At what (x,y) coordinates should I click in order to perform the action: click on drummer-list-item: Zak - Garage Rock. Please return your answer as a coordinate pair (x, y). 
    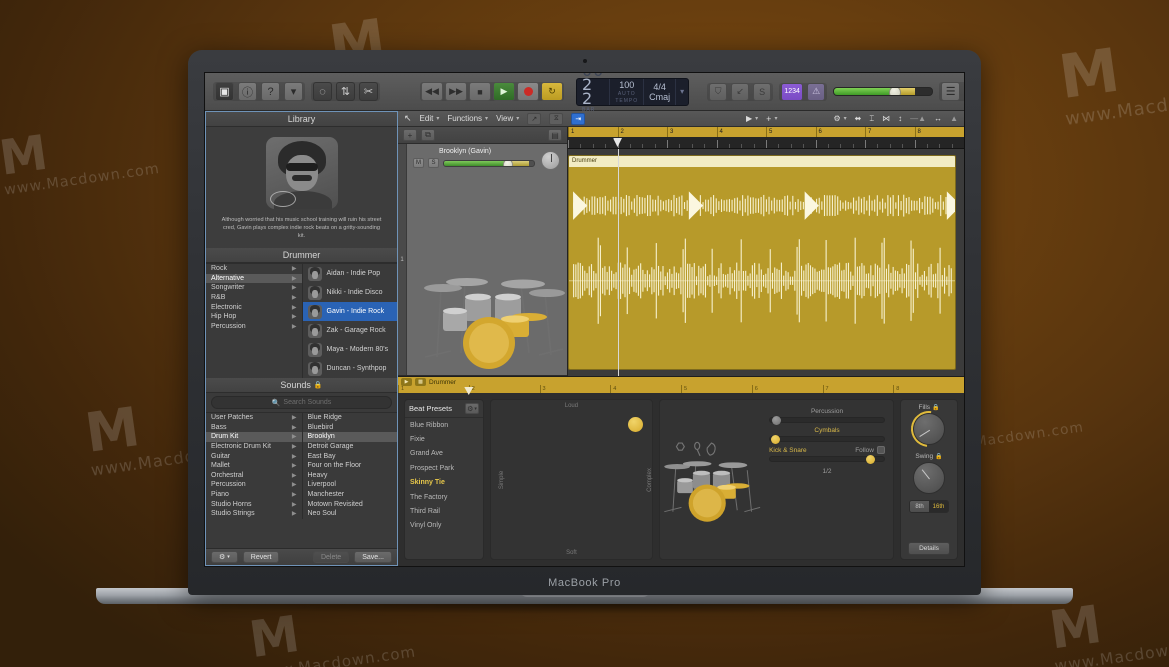
    Looking at the image, I should click on (350, 330).